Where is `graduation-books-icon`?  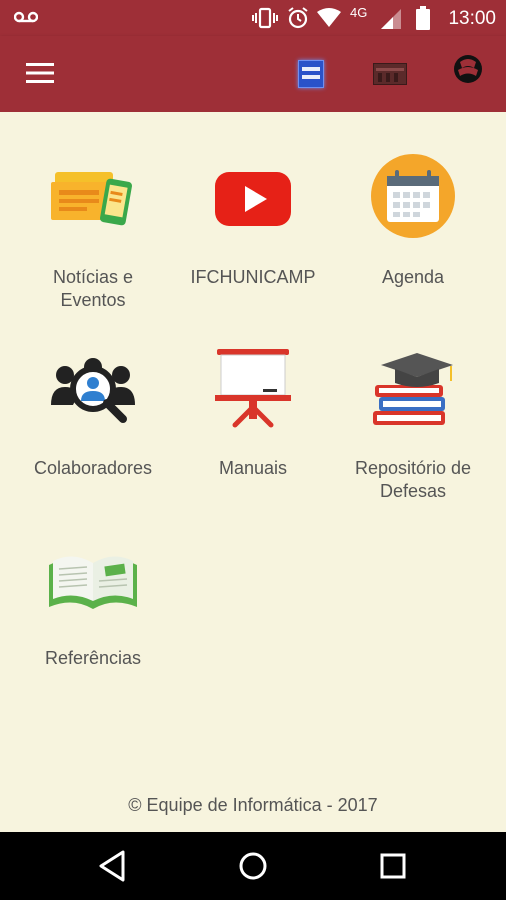
graduation-books-icon is located at coordinates (413, 395).